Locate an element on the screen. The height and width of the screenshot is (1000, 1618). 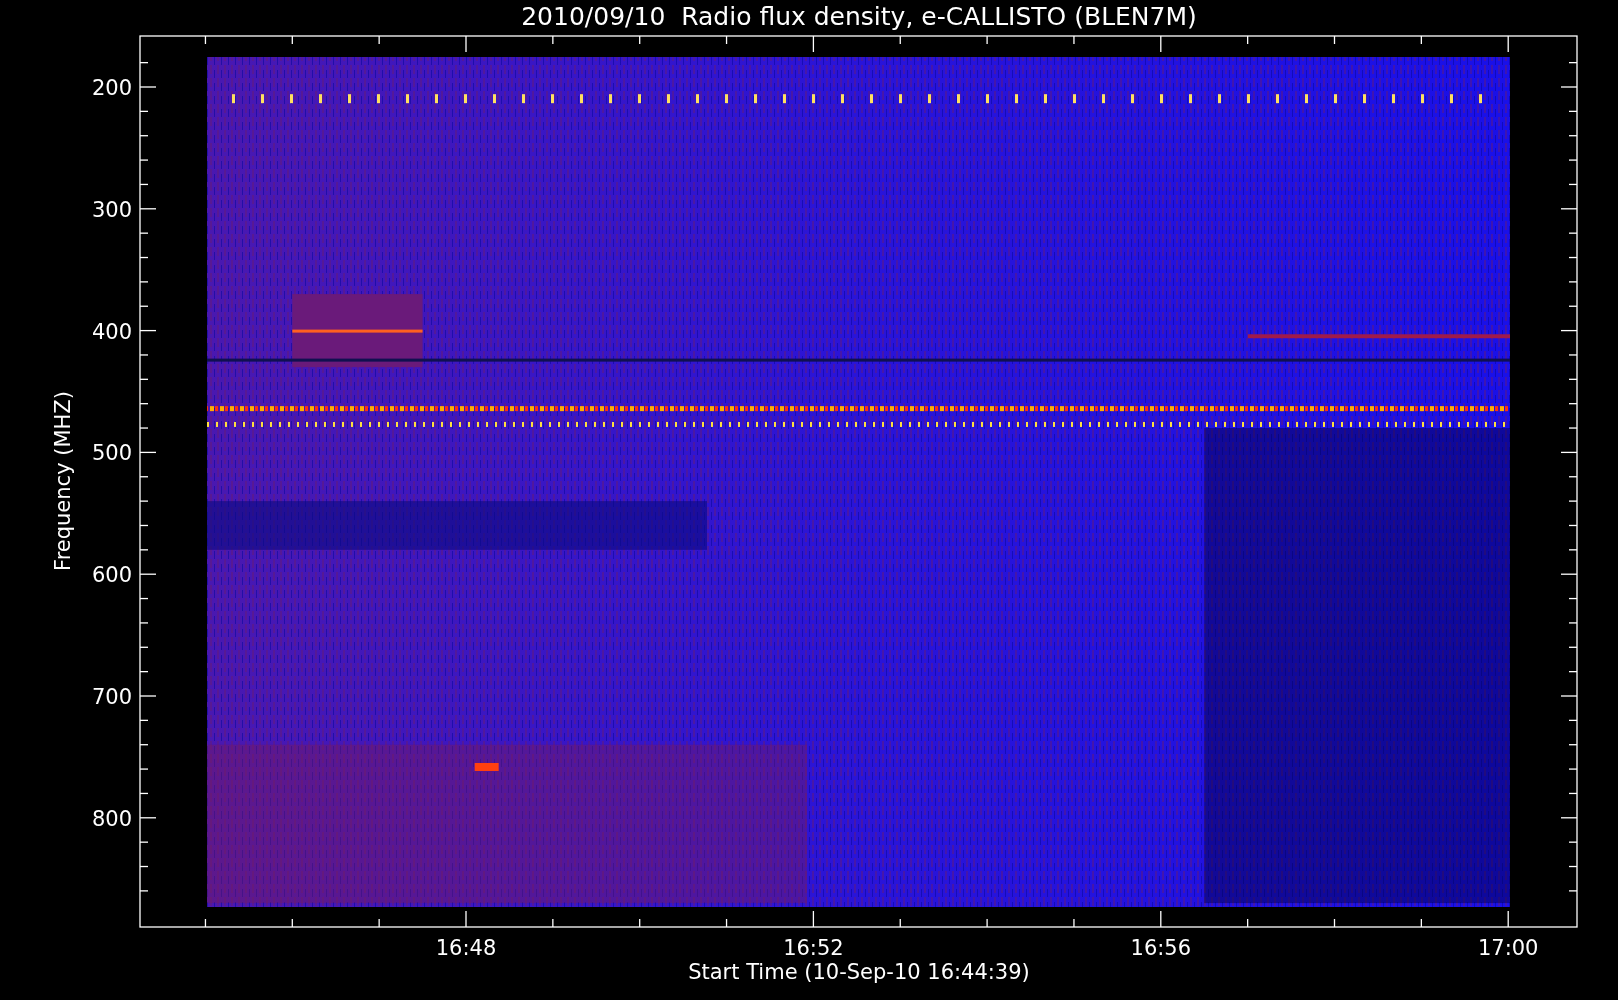
tick-label: 16:56 is located at coordinates (1161, 948).